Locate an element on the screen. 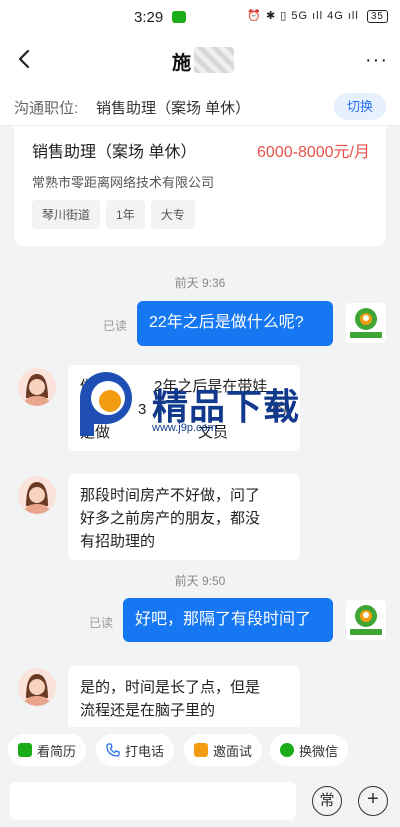 Image resolution: width=400 pixels, height=827 pixels. input-bar: 常 + is located at coordinates (200, 800).